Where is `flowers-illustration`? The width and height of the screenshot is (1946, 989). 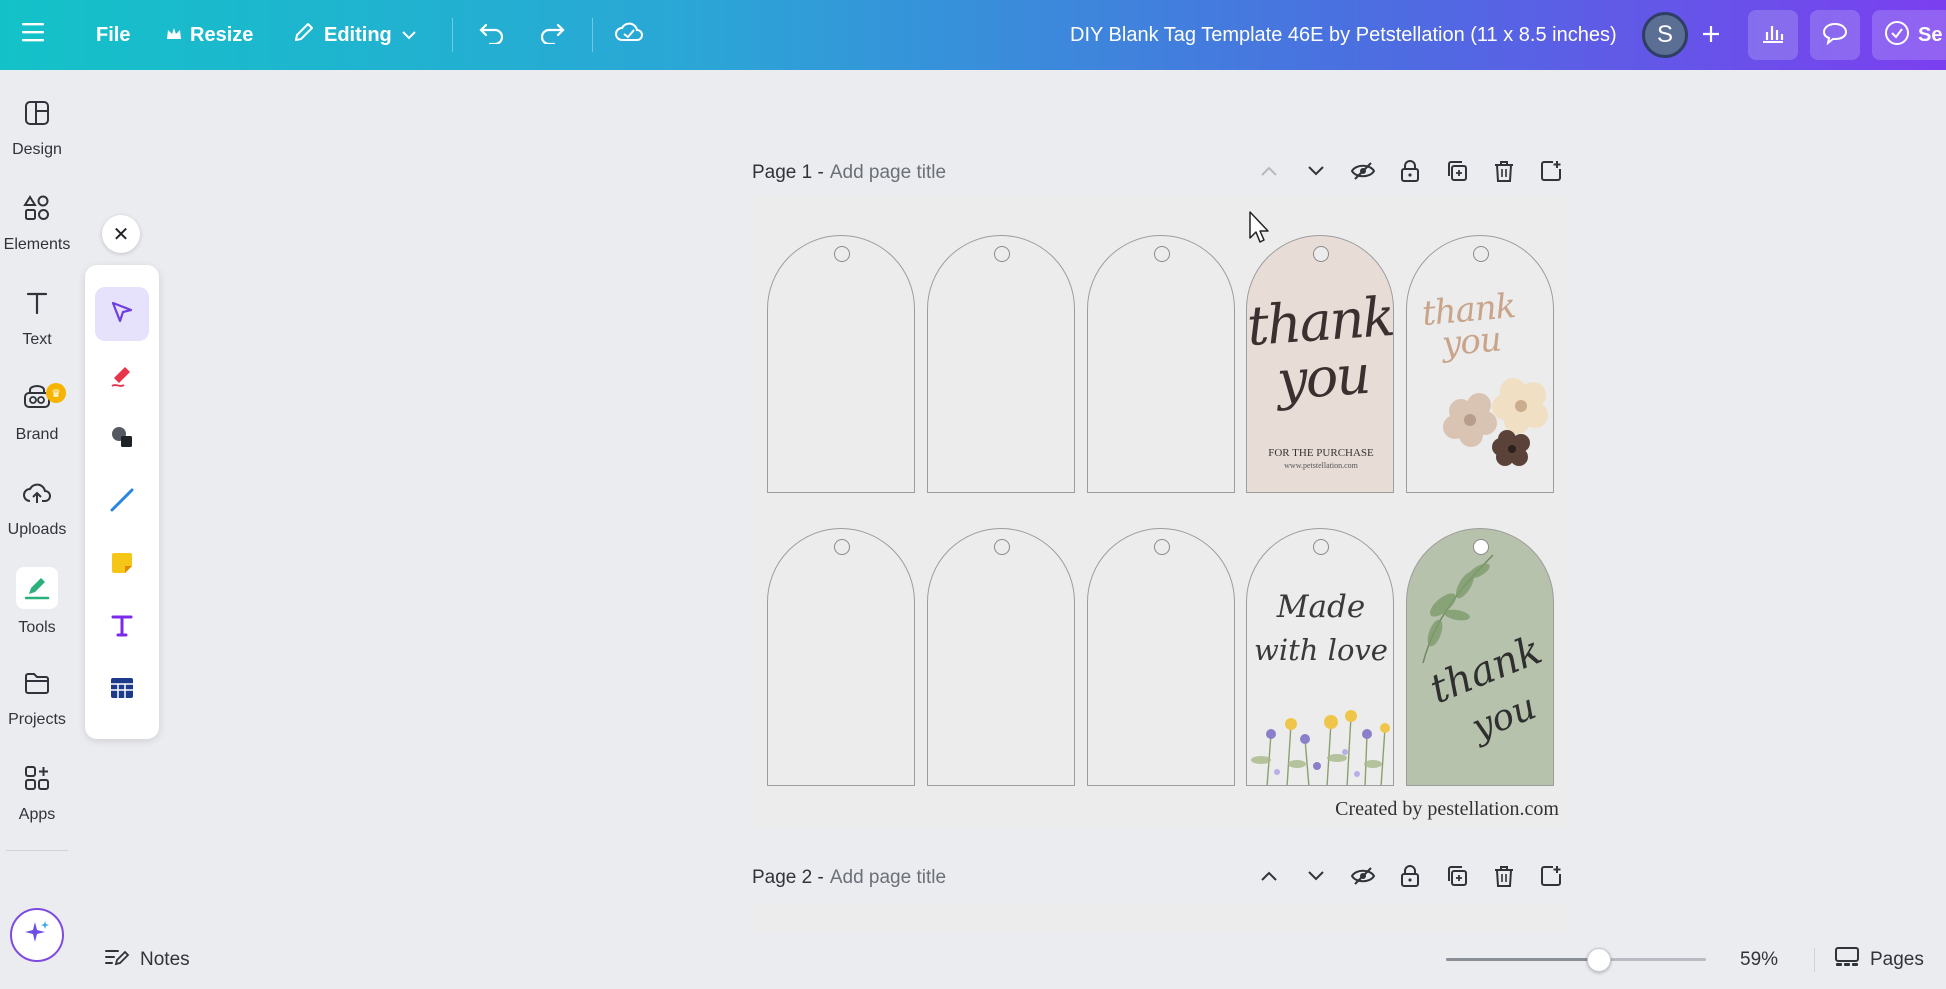
flowers-illustration is located at coordinates (1495, 422).